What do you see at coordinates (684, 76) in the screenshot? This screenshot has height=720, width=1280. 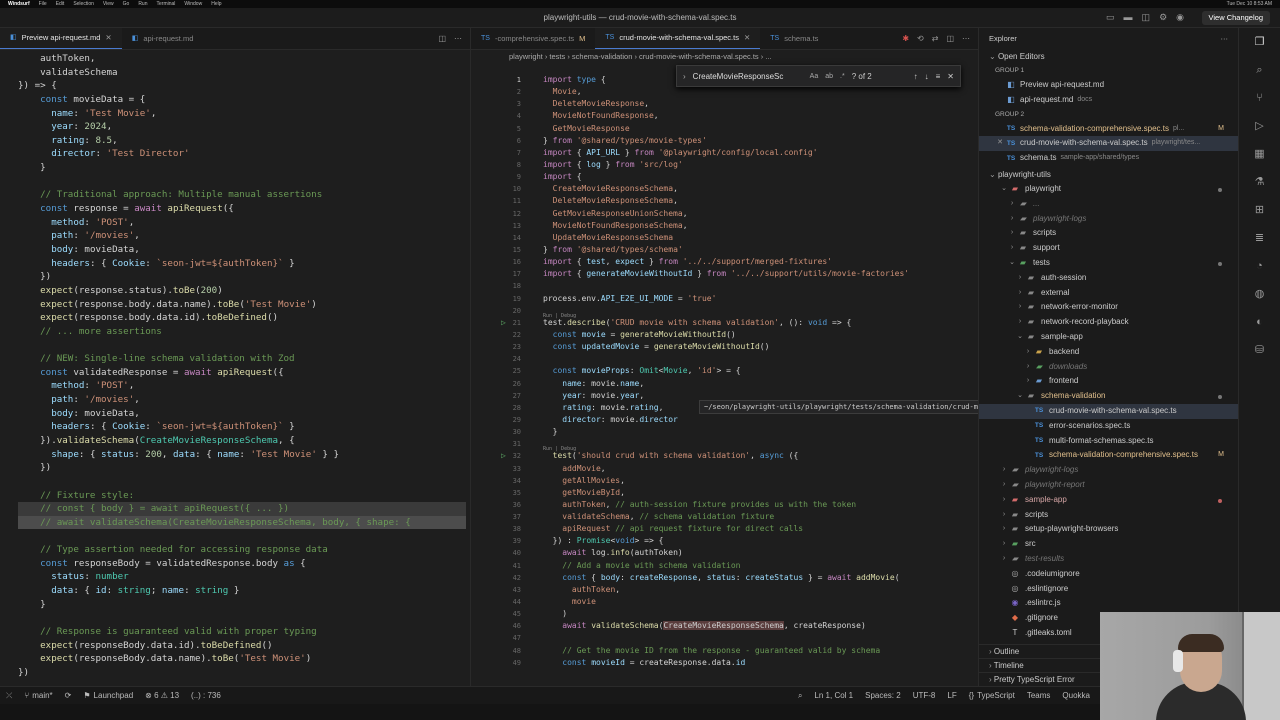 I see `chevron-right-icon: ›` at bounding box center [684, 76].